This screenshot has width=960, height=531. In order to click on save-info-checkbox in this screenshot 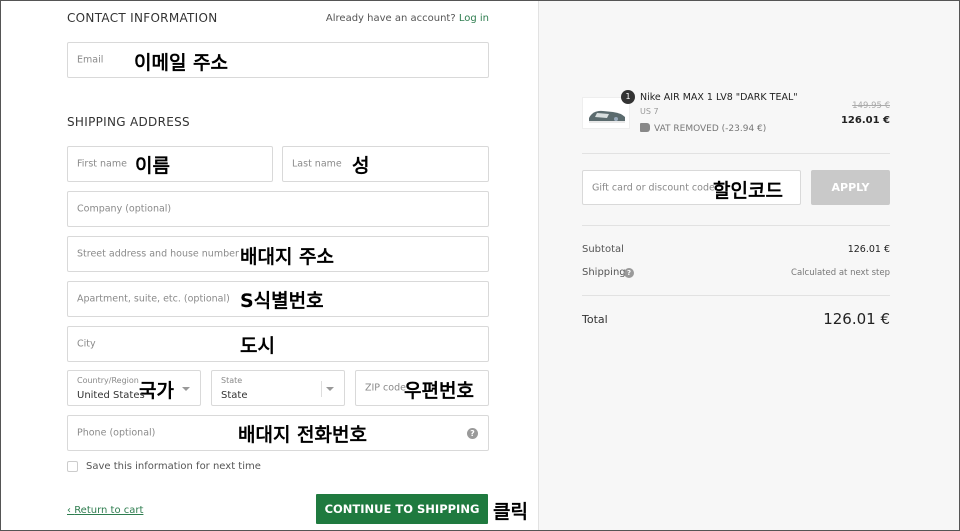, I will do `click(72, 466)`.